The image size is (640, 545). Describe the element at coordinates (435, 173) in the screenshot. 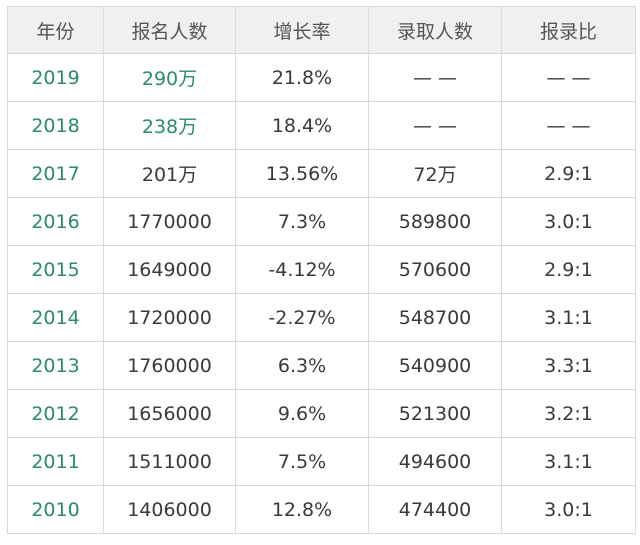

I see `cell-admitted: 72万` at that location.